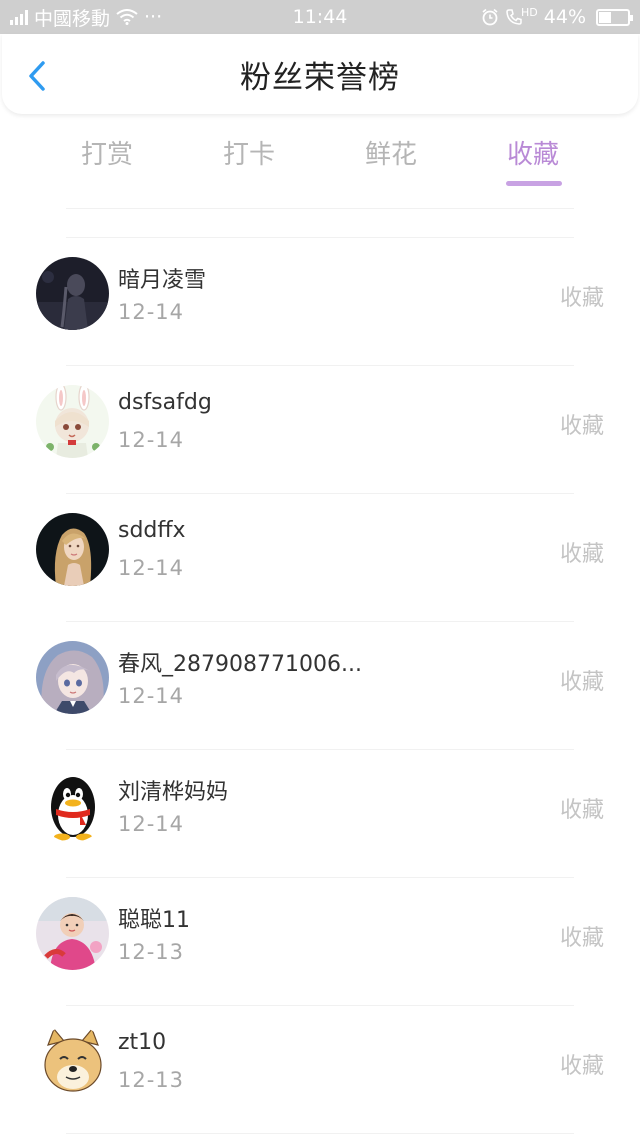 The image size is (640, 1138). What do you see at coordinates (533, 152) in the screenshot?
I see `tab-favorites: 收藏` at bounding box center [533, 152].